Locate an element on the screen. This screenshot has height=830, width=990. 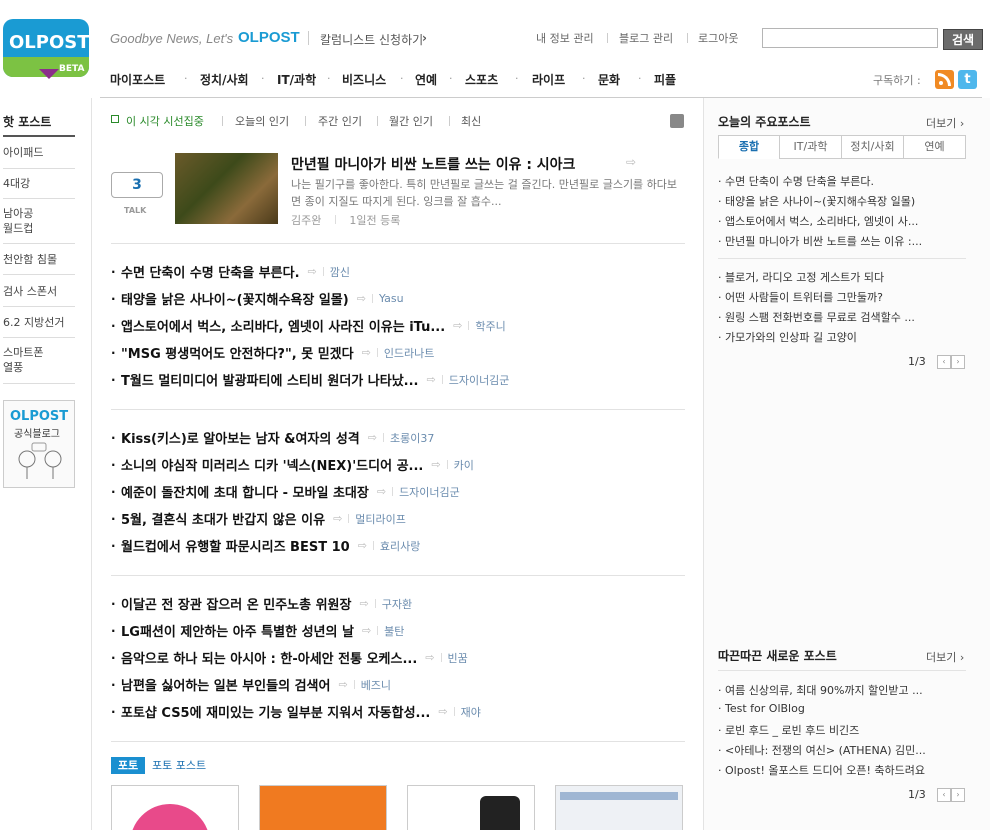
hot-item-smartphone: 스마트폰 열풍 is located at coordinates (39, 360).